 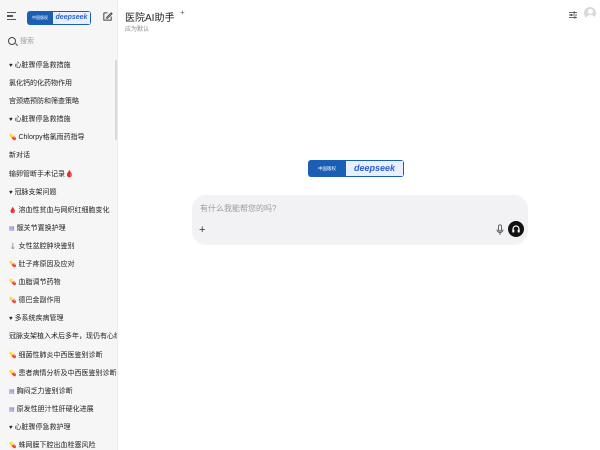 What do you see at coordinates (116, 100) in the screenshot?
I see `sidebar-scrollbar` at bounding box center [116, 100].